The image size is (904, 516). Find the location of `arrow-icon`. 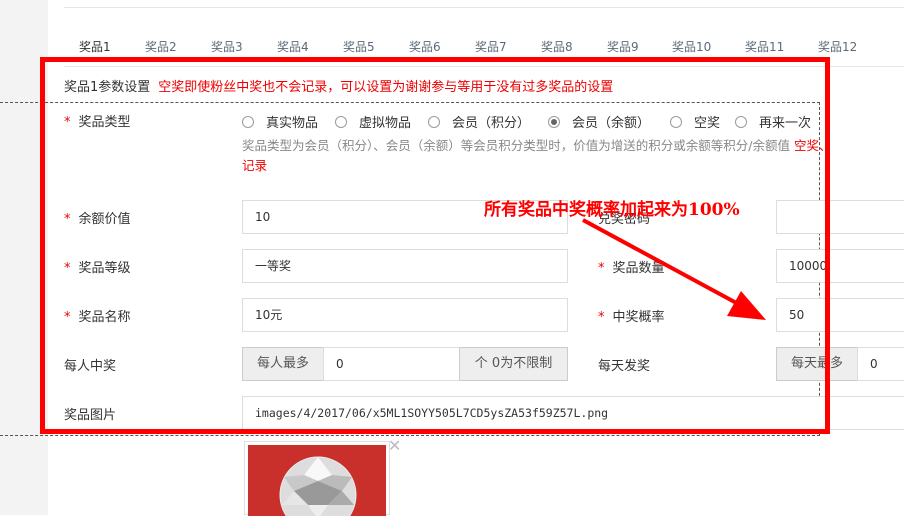

arrow-icon is located at coordinates (674, 269).